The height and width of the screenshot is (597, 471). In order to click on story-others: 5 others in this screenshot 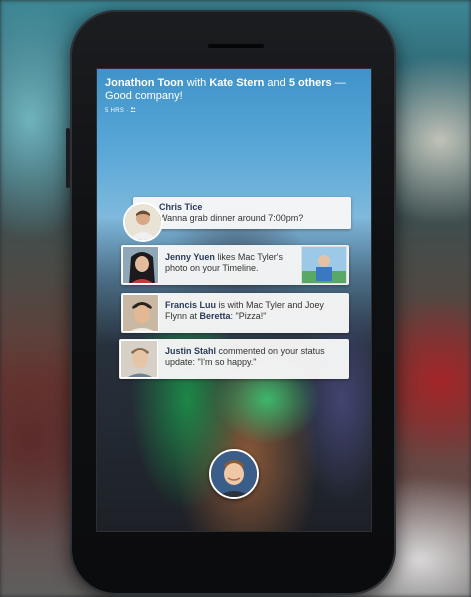, I will do `click(310, 83)`.